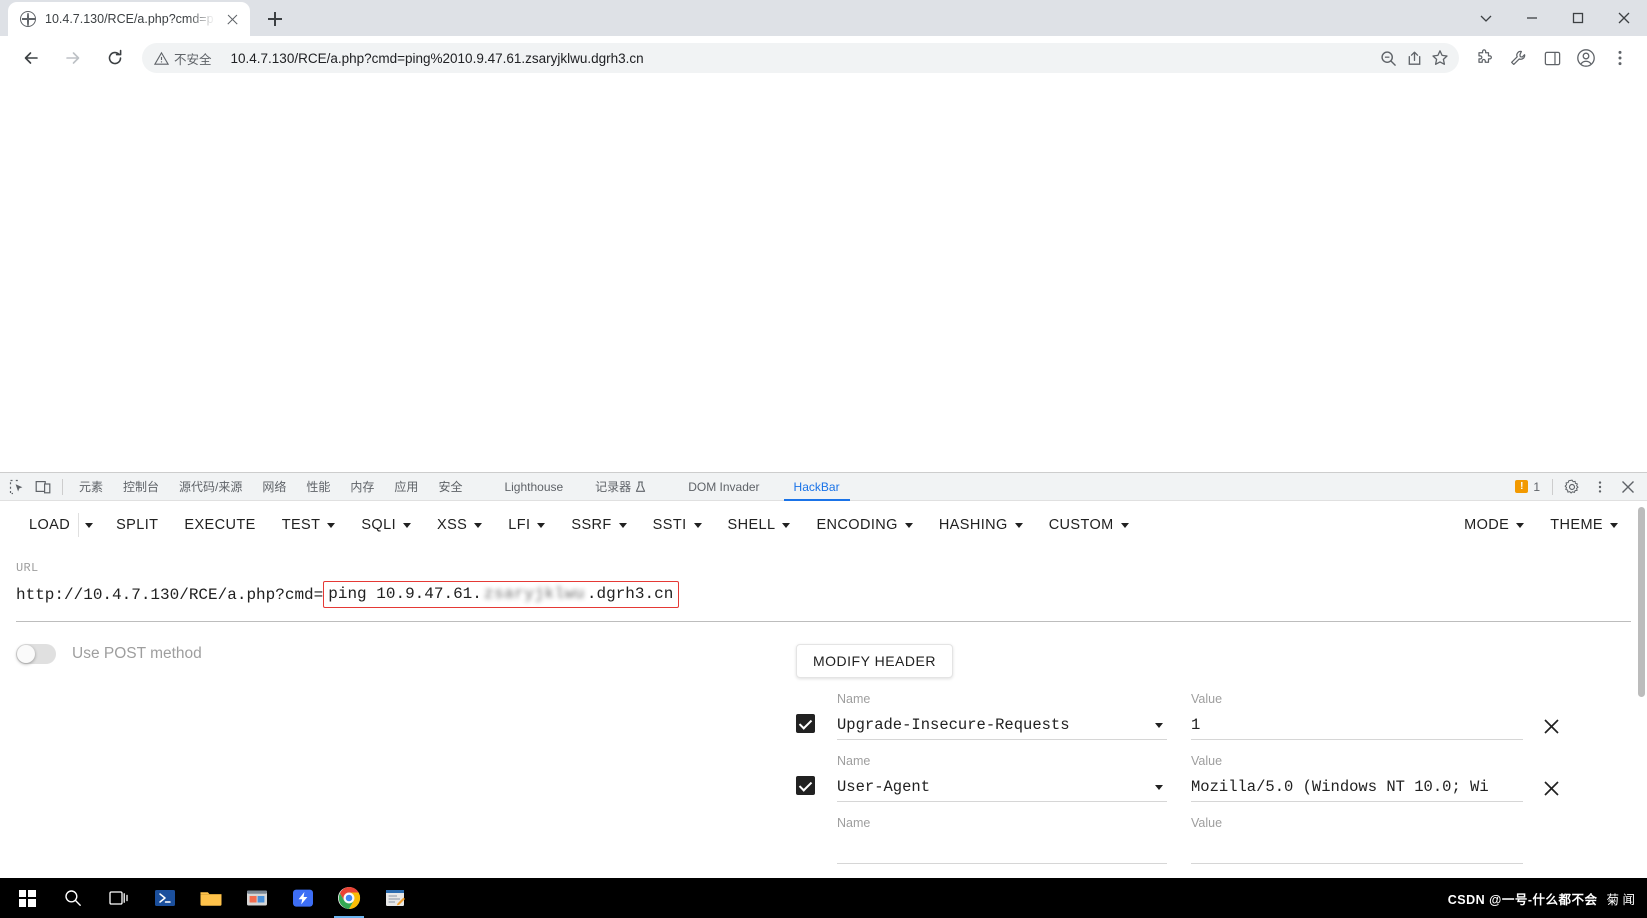  What do you see at coordinates (47, 525) in the screenshot?
I see `hackbar-menu-load: LOAD` at bounding box center [47, 525].